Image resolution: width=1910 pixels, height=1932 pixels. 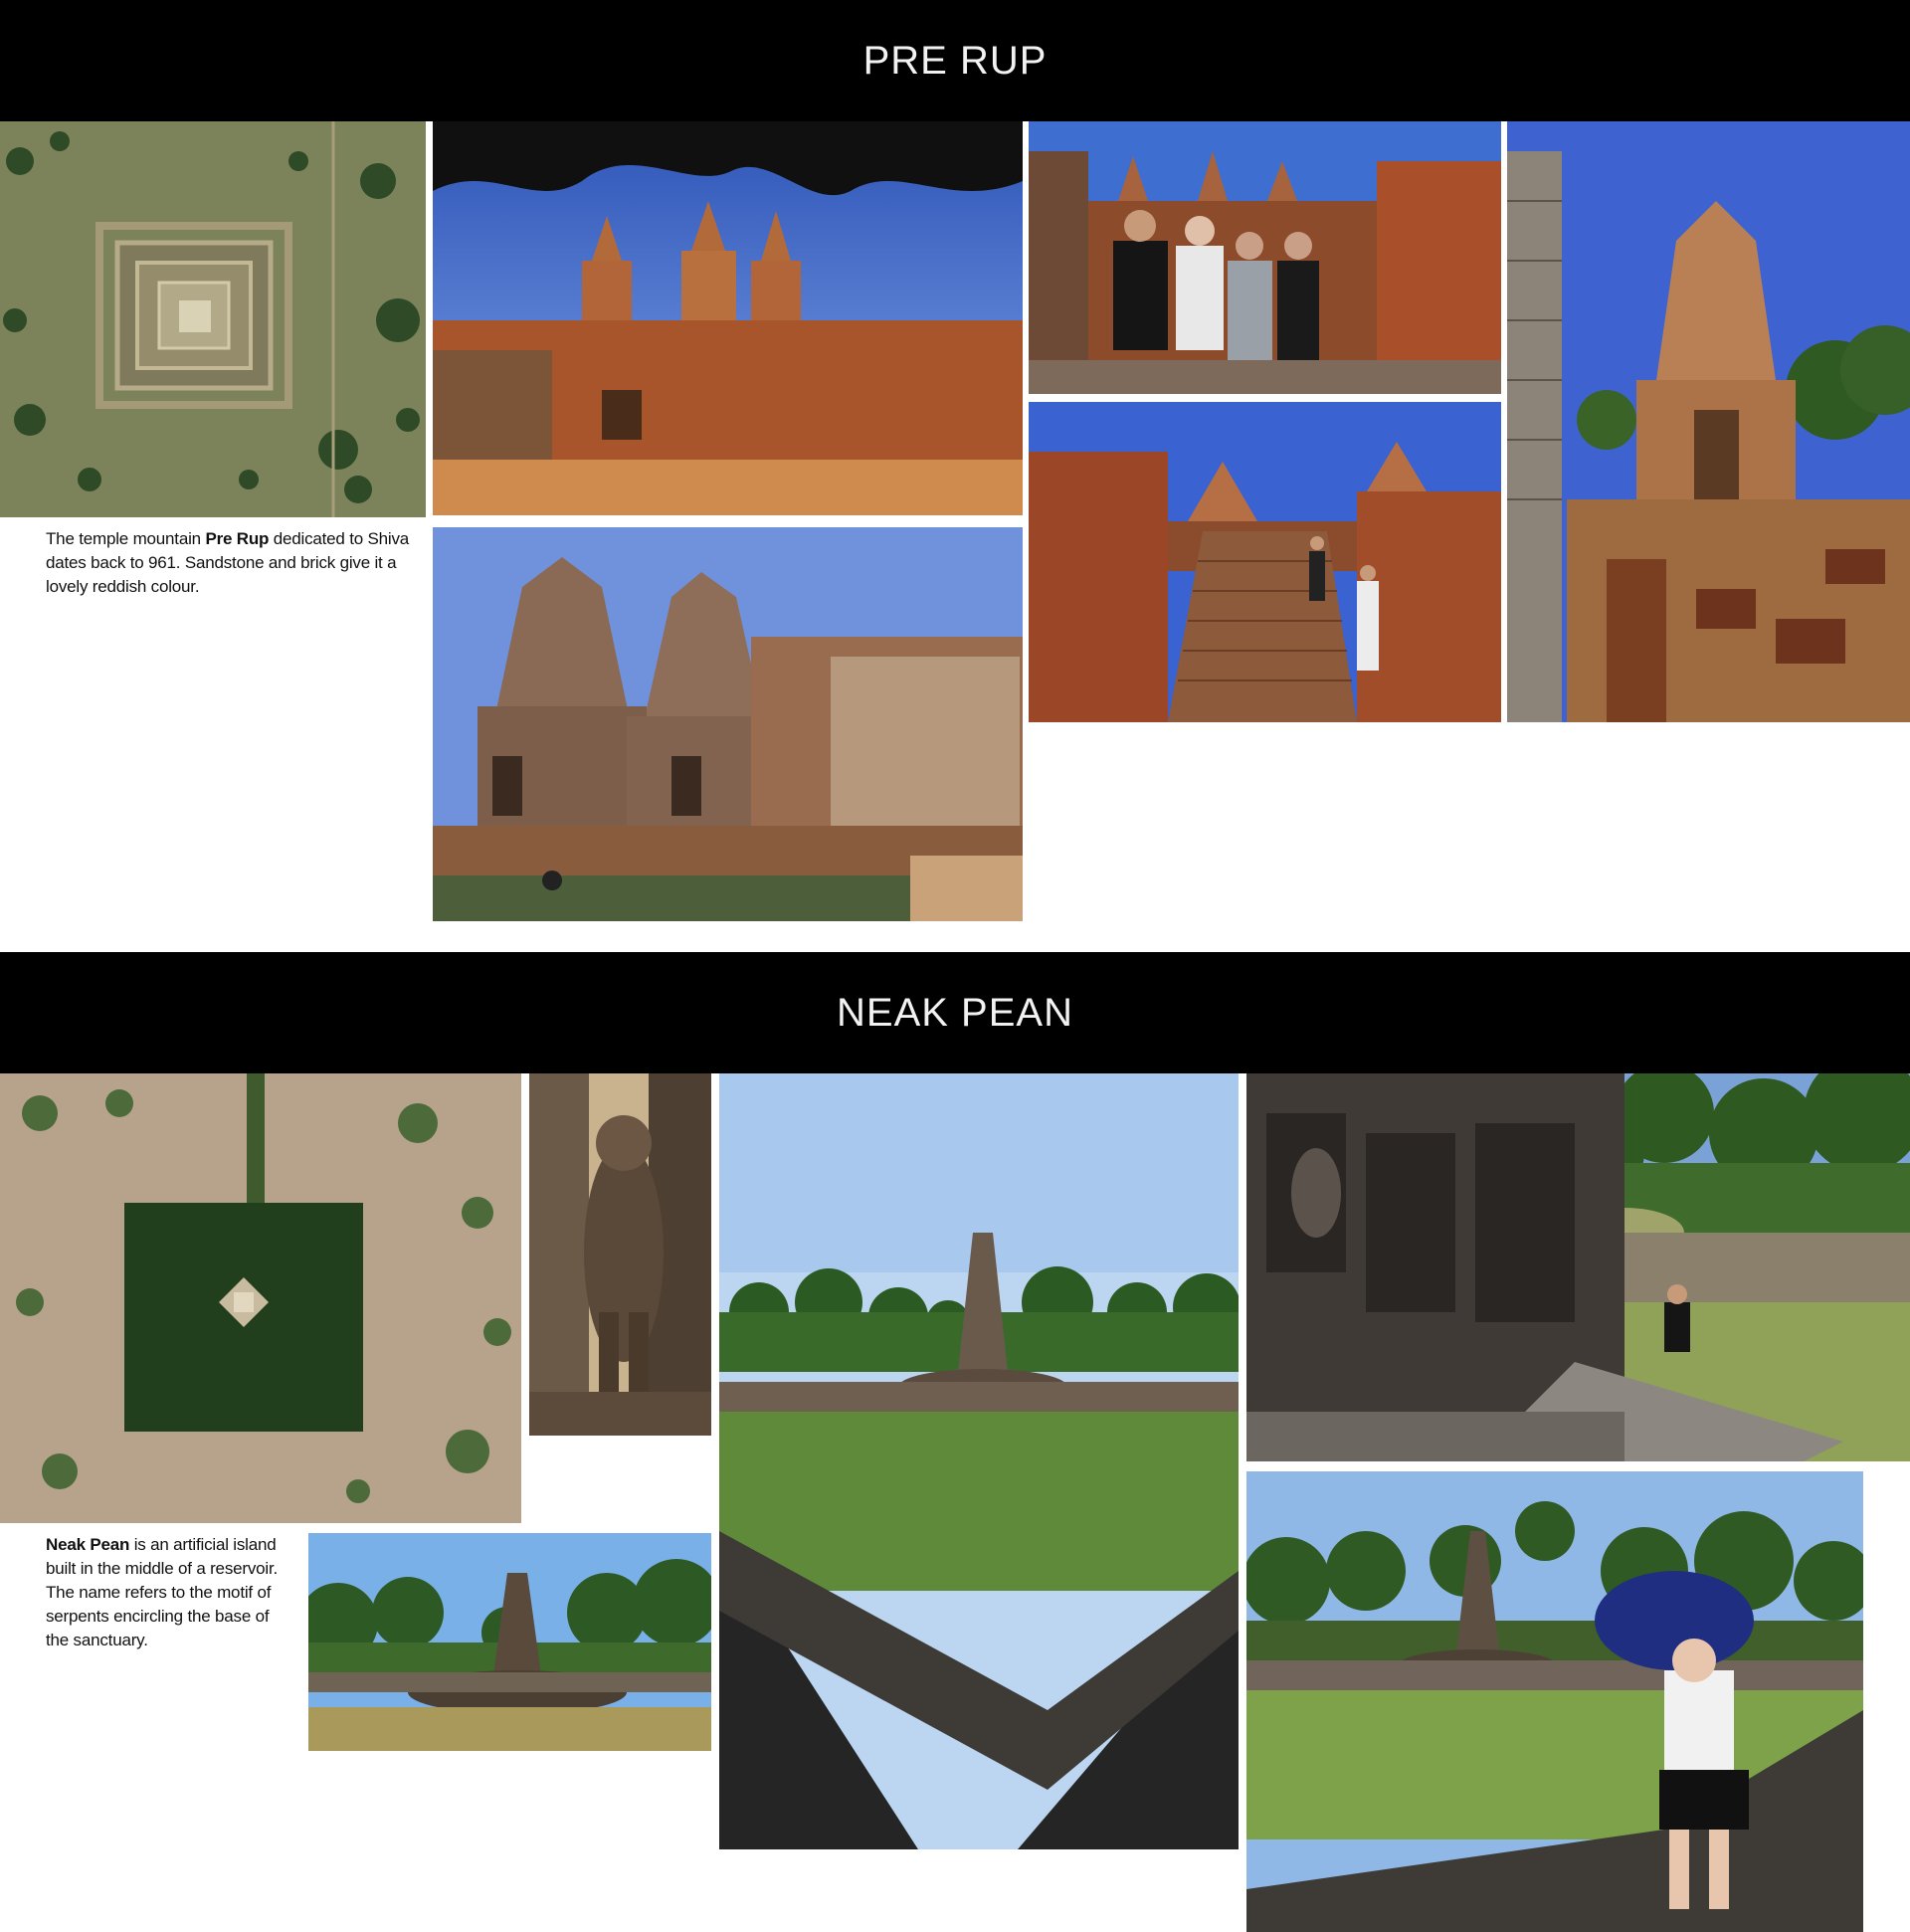 I want to click on photo-carved-statue, so click(x=620, y=1254).